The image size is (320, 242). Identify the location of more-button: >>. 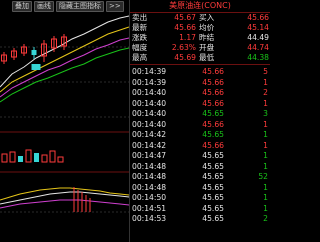
(115, 6).